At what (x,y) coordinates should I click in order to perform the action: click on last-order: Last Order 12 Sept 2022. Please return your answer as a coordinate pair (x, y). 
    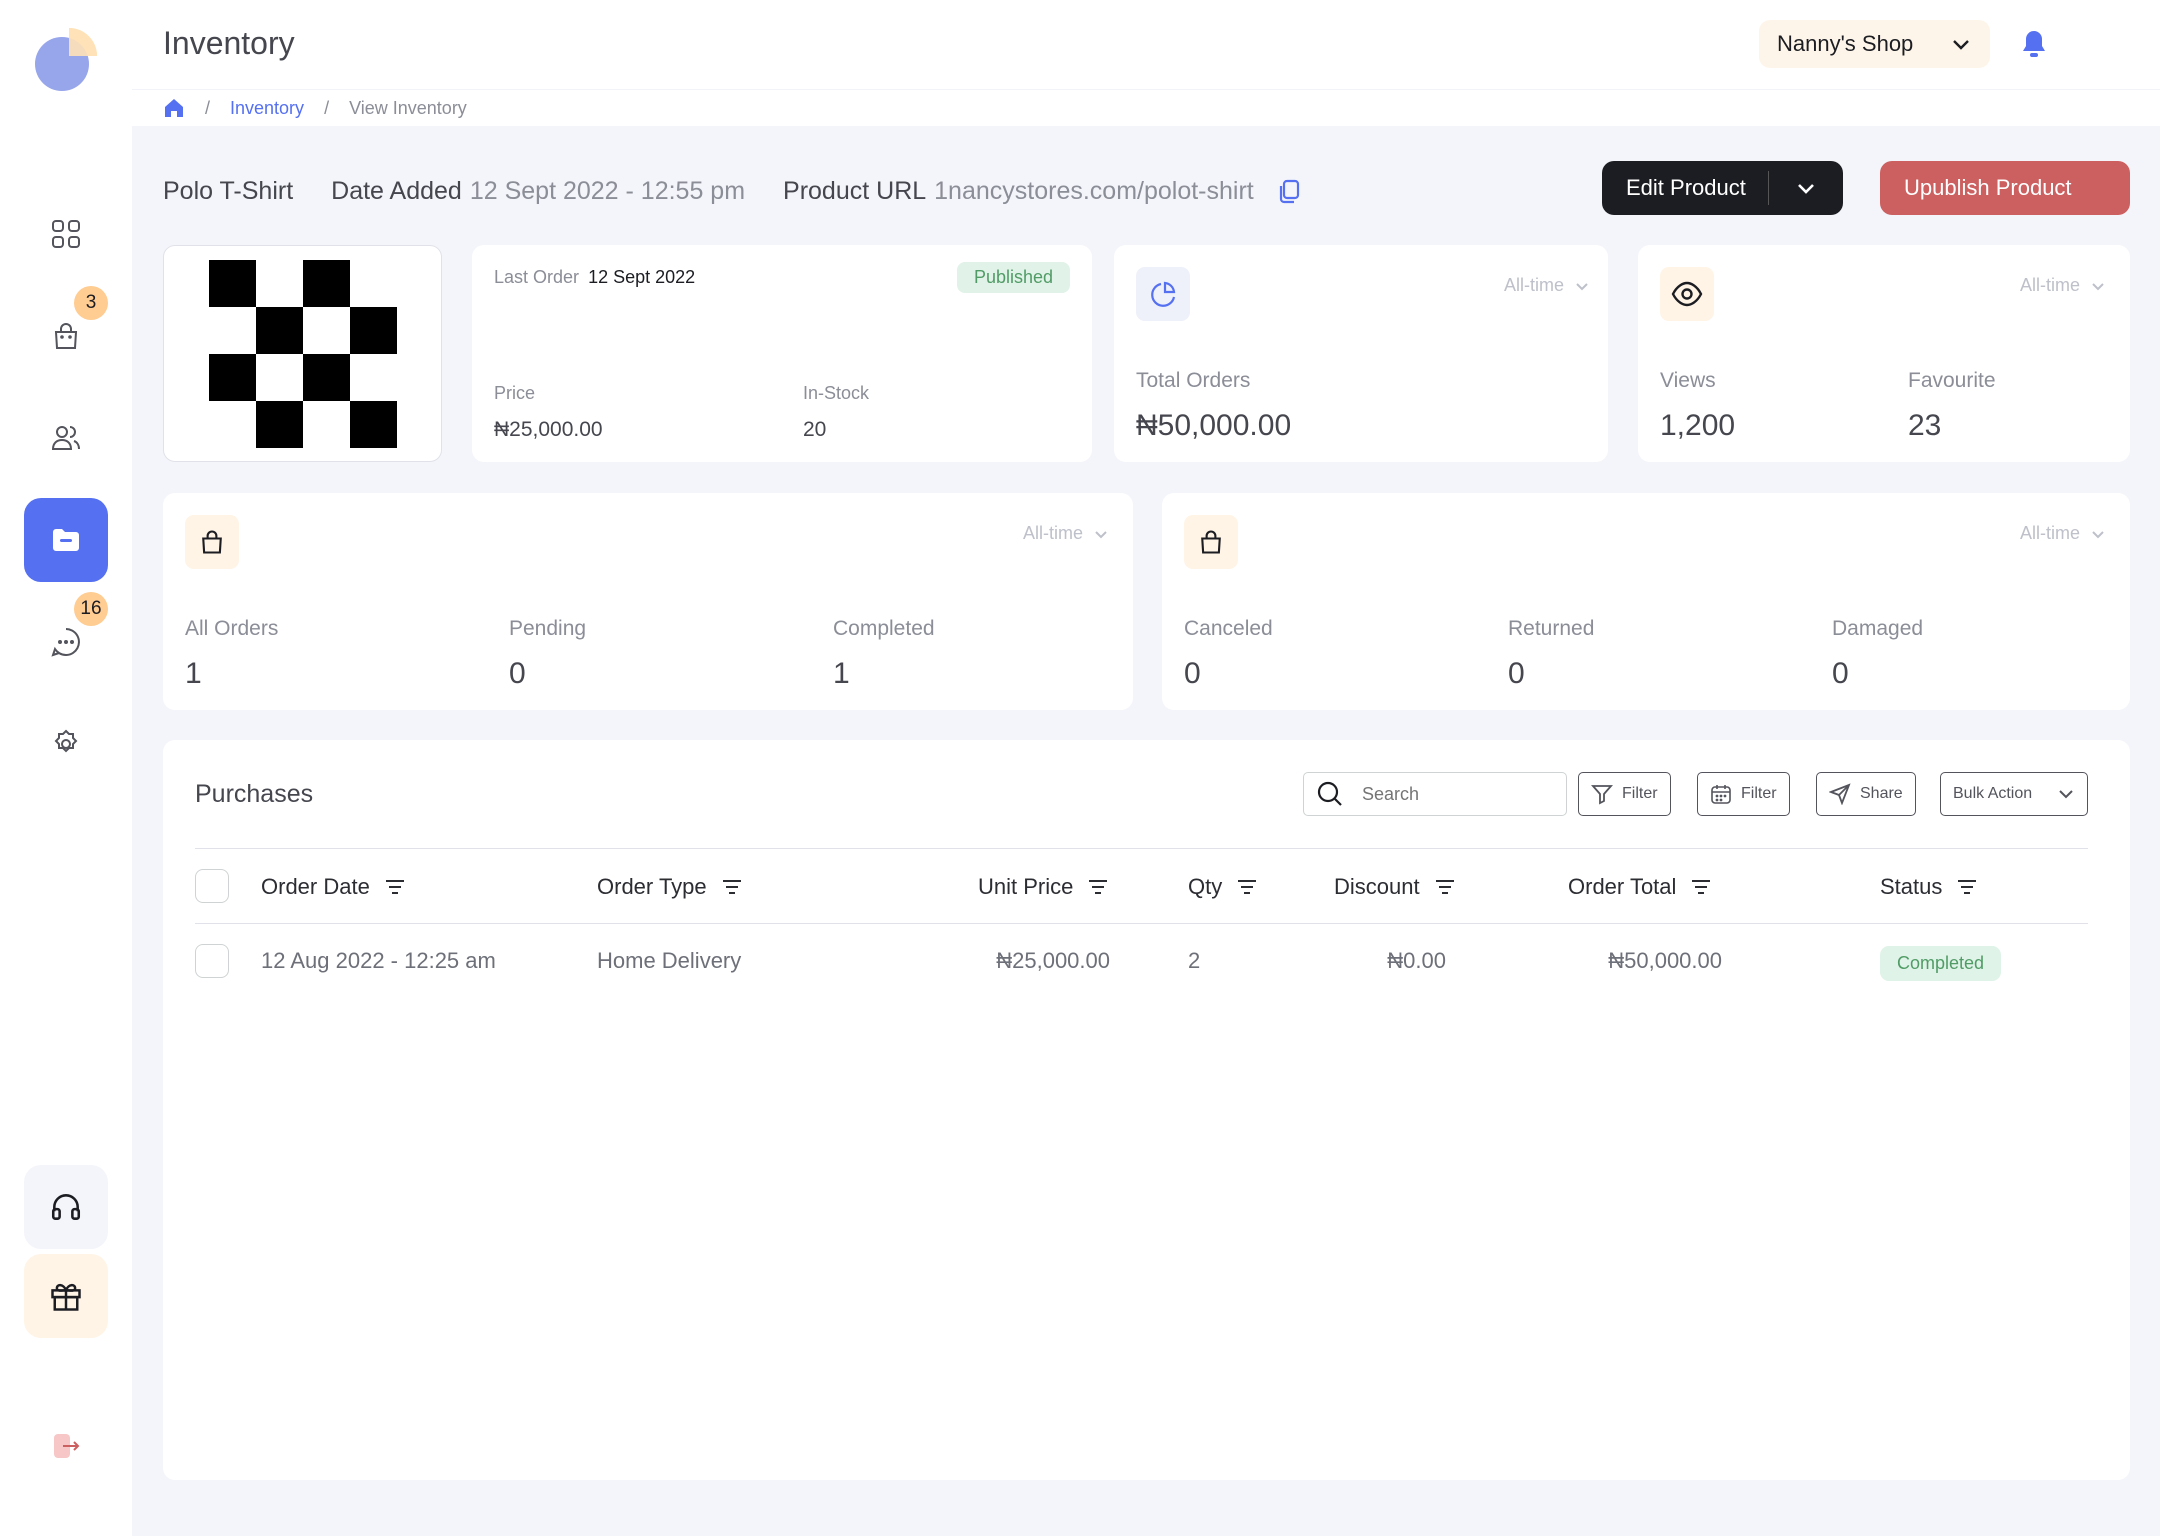
    Looking at the image, I should click on (594, 277).